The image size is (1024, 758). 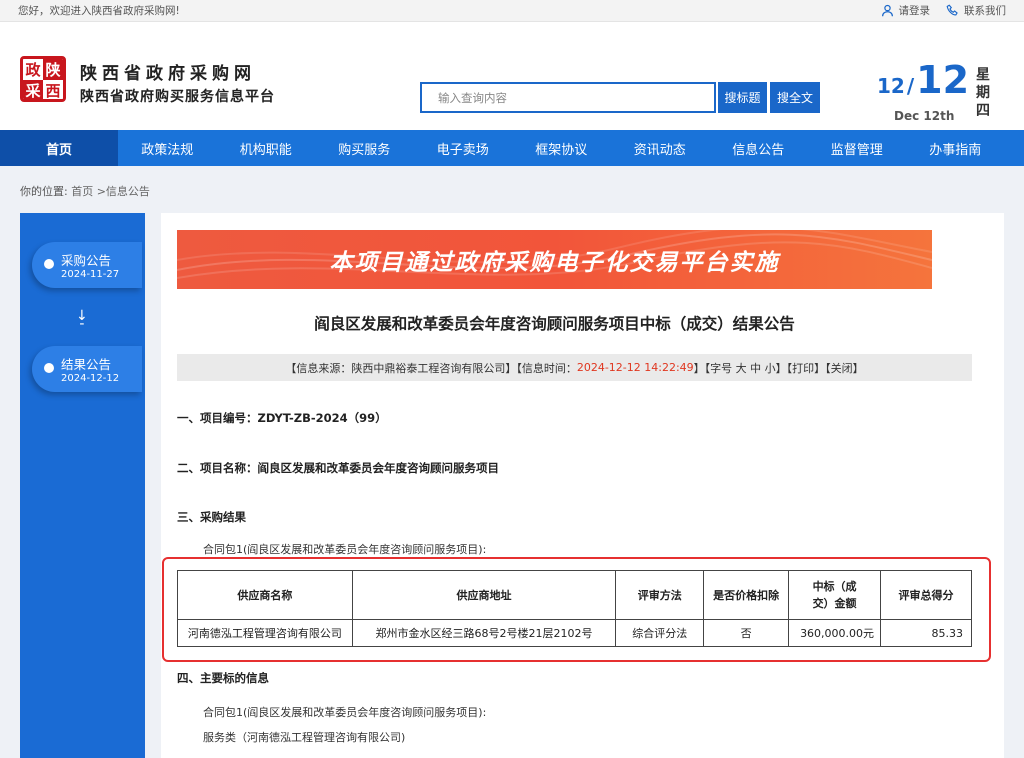 I want to click on login-label: 请登录, so click(x=914, y=11).